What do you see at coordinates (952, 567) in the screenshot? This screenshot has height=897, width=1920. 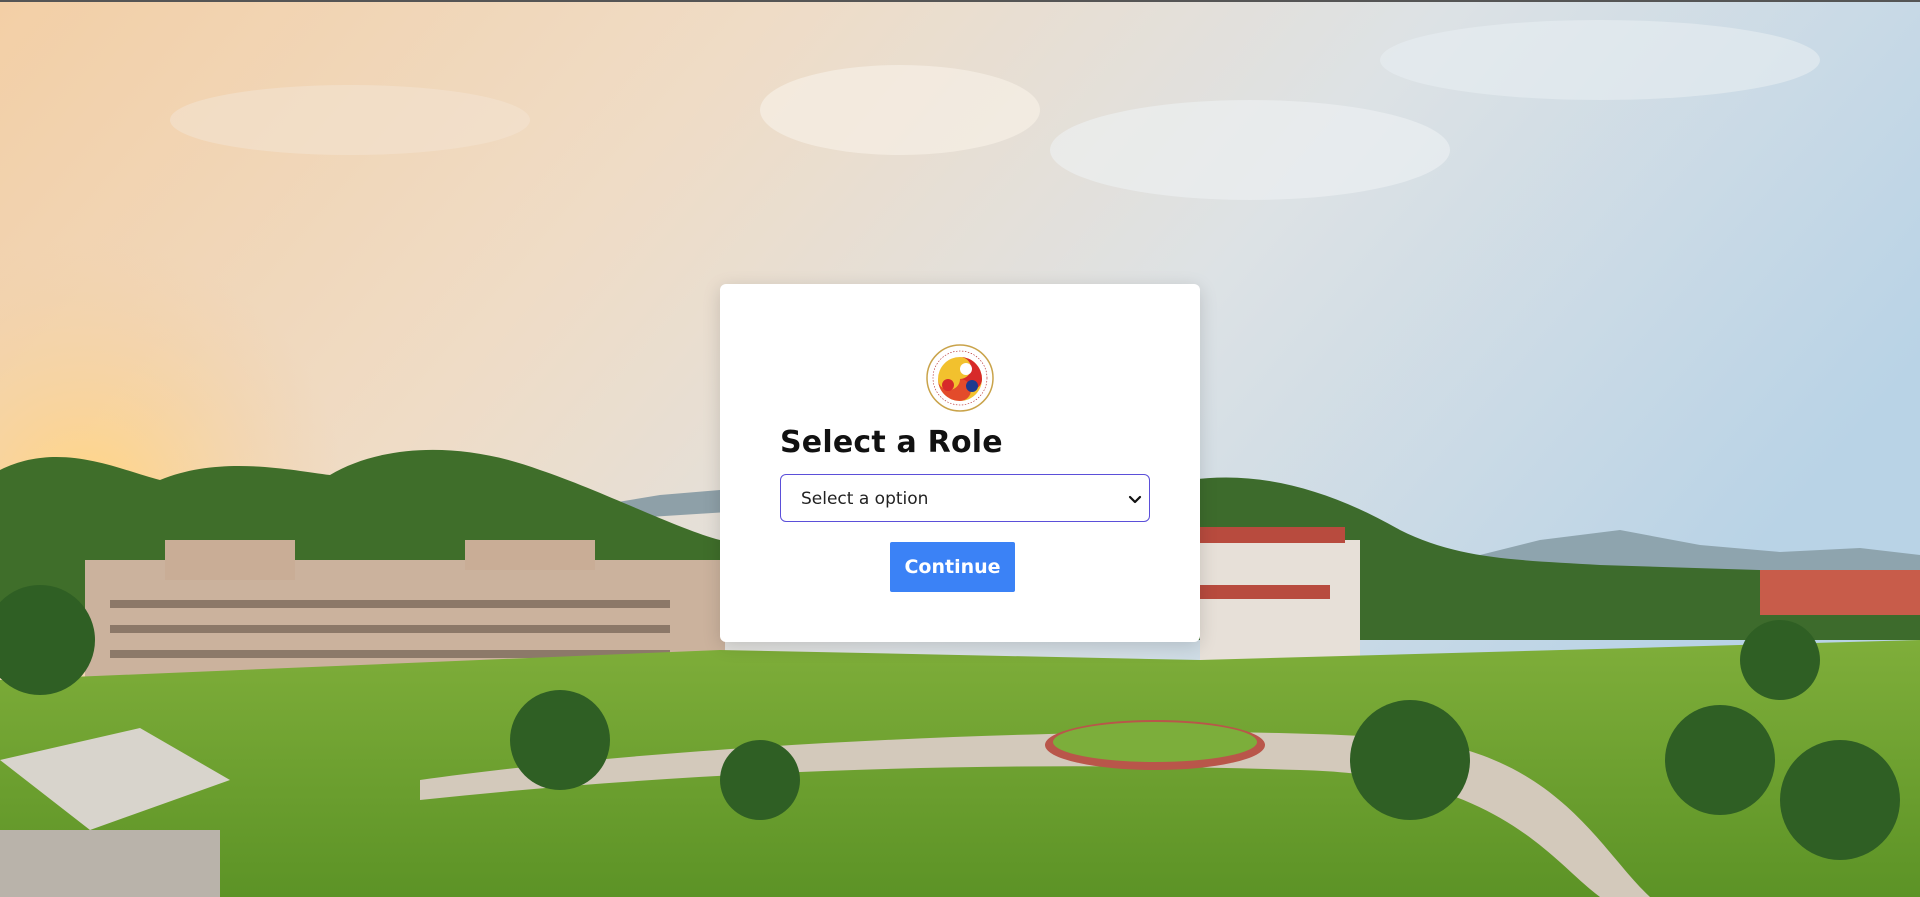 I see `continue-button: Continue` at bounding box center [952, 567].